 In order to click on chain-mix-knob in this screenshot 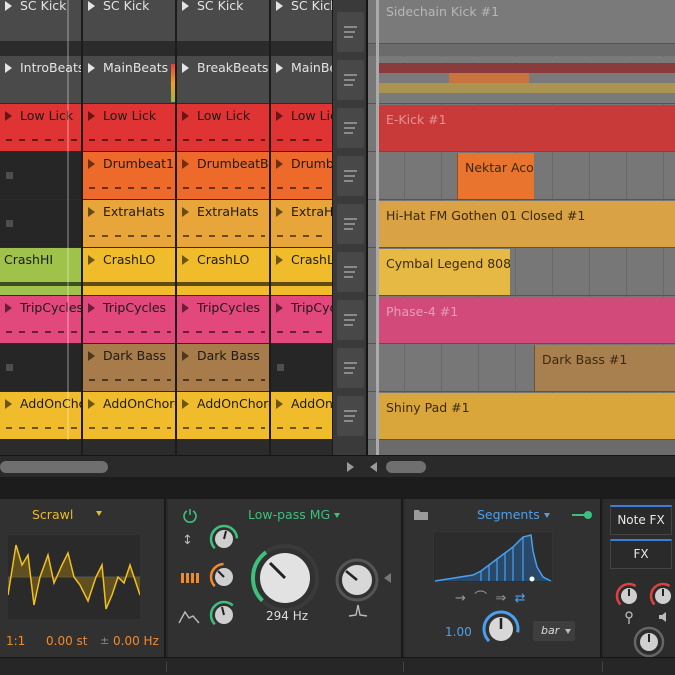, I will do `click(649, 642)`.